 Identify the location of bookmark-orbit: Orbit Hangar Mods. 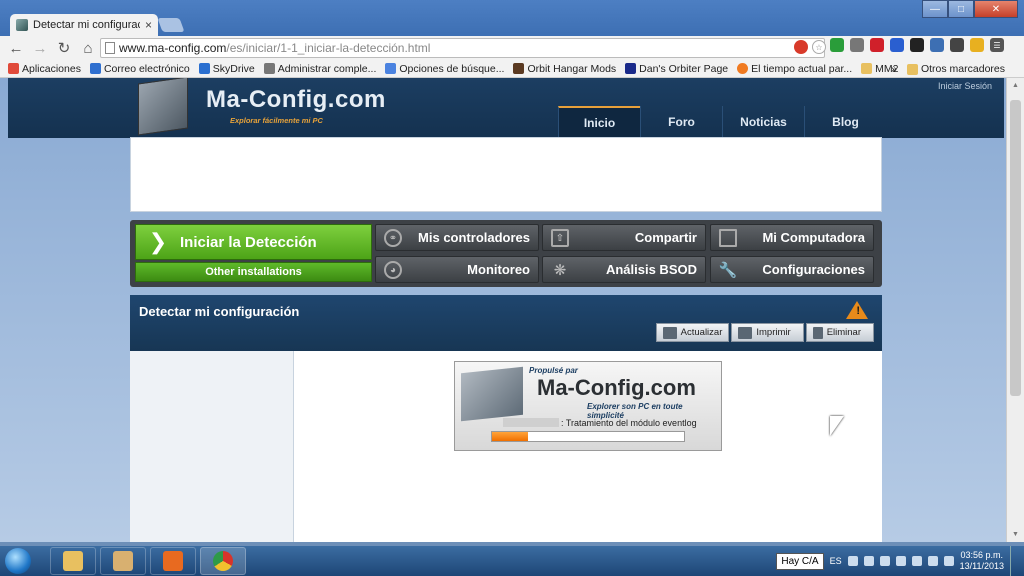
(564, 69).